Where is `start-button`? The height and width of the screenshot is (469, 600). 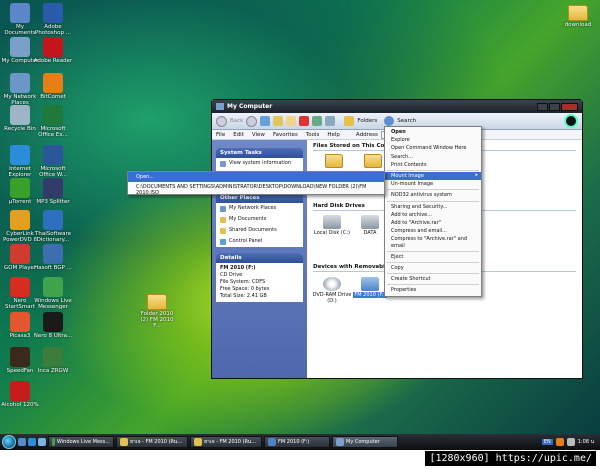
start-button is located at coordinates (9, 442).